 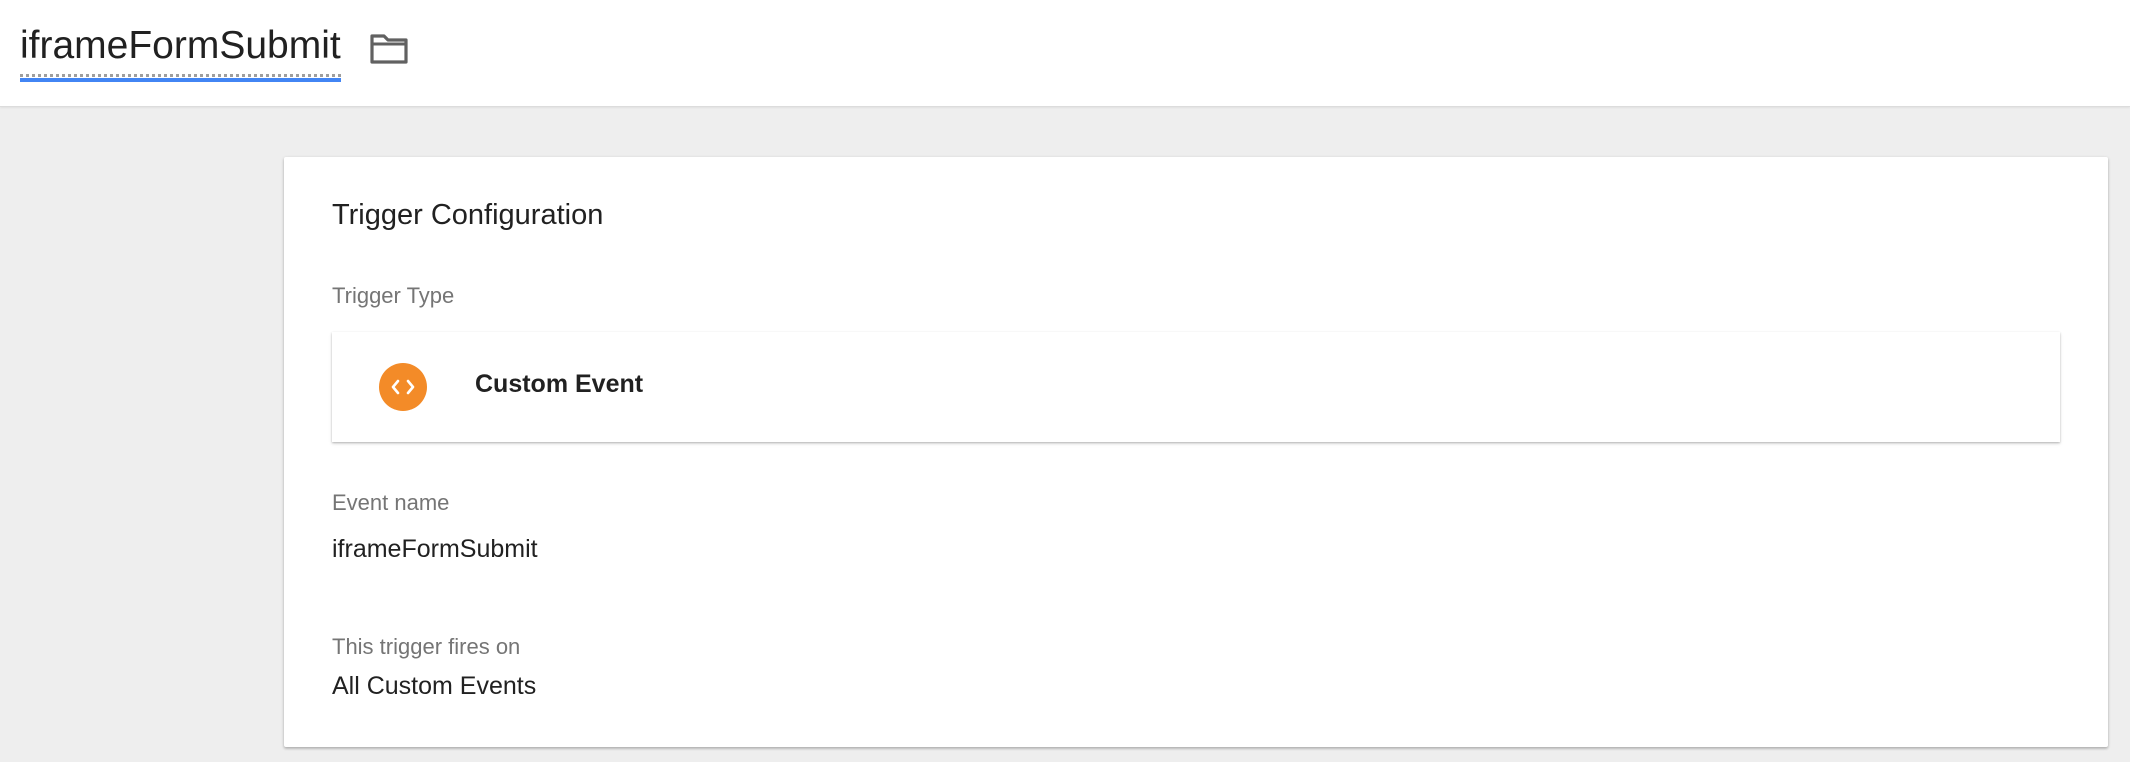 I want to click on title-area: iframeFormSubmit, so click(x=215, y=51).